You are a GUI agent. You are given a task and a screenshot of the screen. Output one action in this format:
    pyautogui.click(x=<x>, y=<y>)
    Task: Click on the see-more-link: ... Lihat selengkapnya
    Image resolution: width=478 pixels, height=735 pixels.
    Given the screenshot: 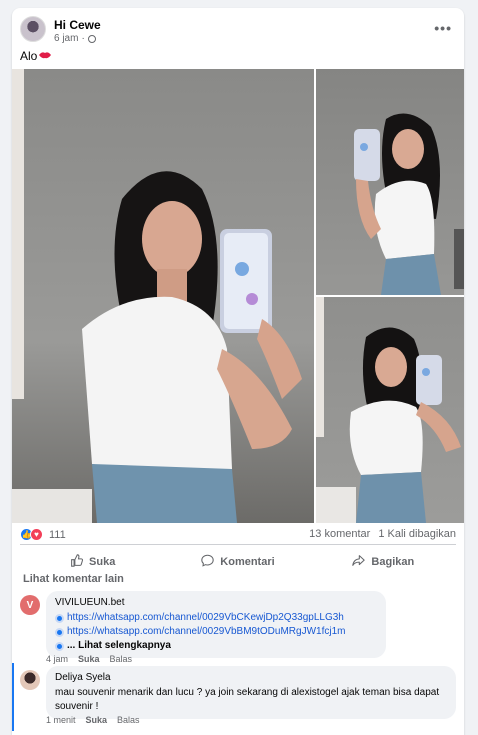 What is the action you would take?
    pyautogui.click(x=119, y=646)
    